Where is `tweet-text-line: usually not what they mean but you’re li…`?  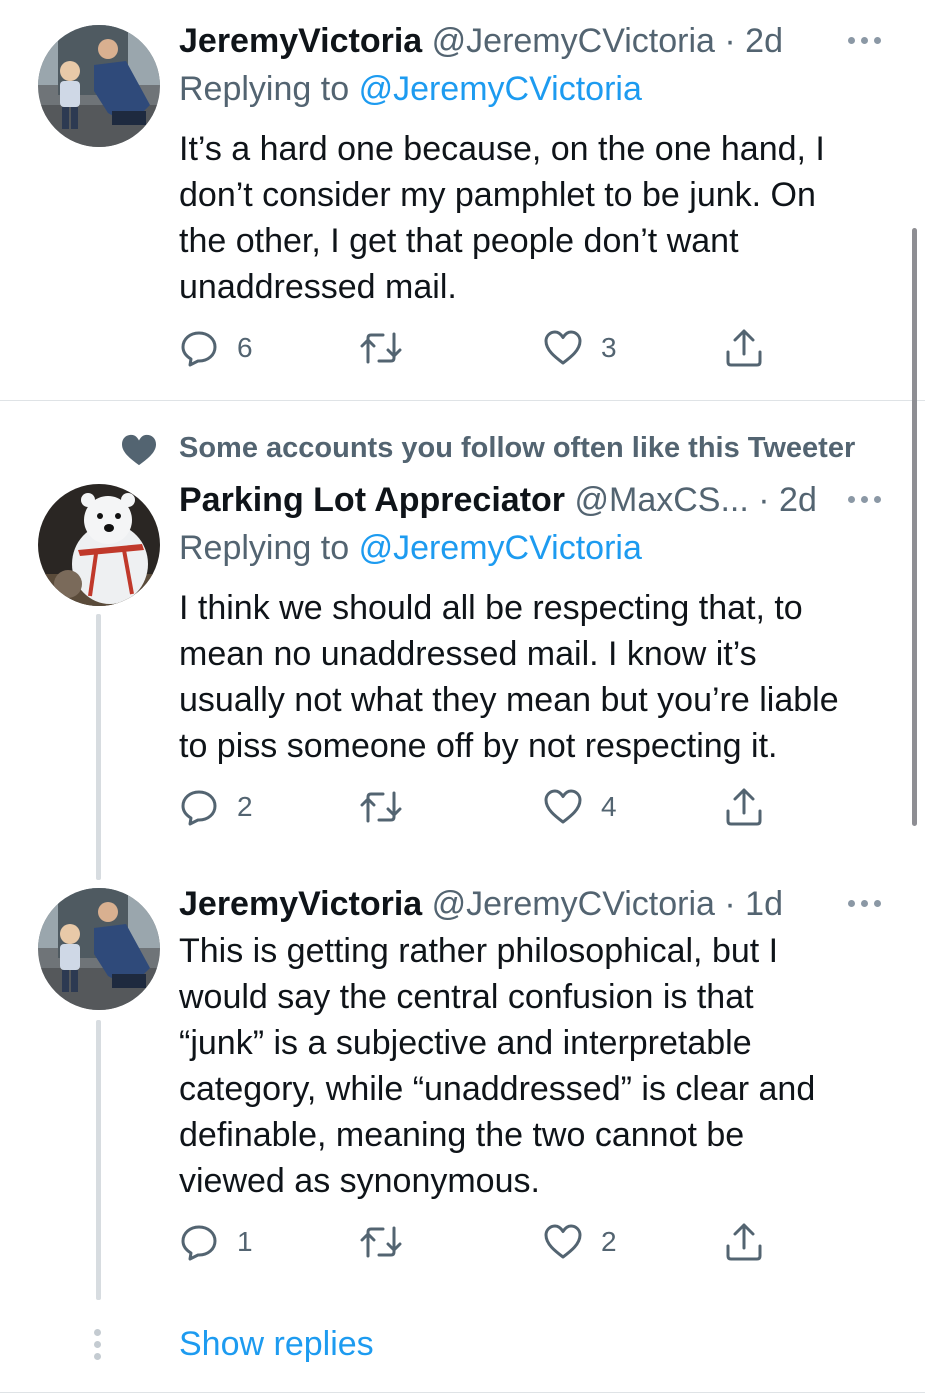
tweet-text-line: usually not what they mean but you’re li… is located at coordinates (509, 700).